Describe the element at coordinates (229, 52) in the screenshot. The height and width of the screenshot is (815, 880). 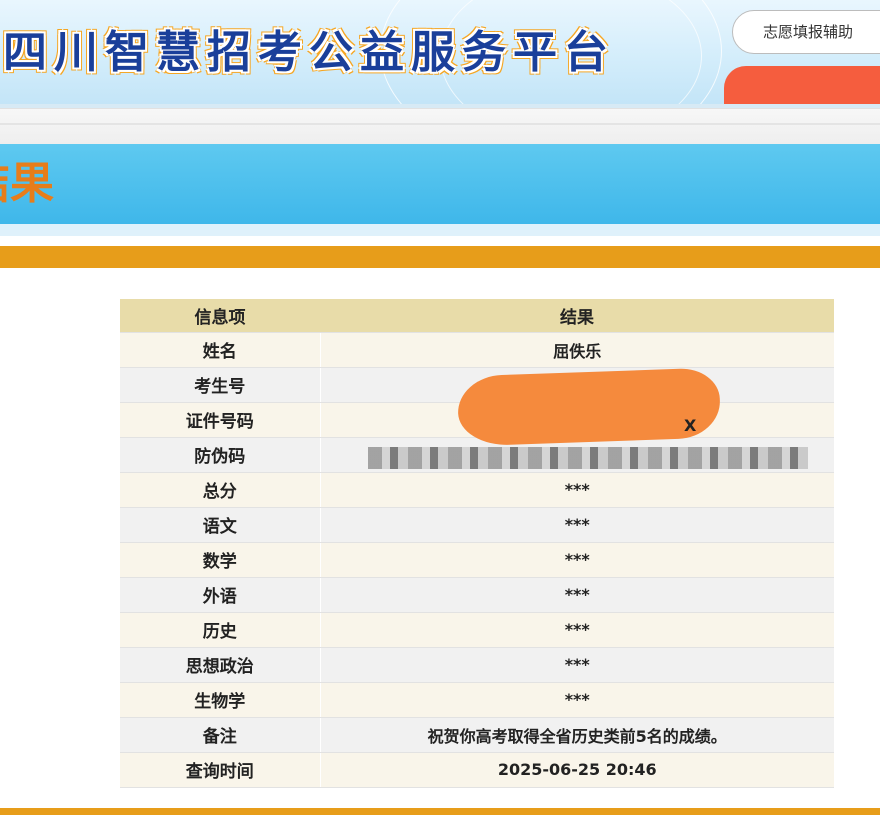
I see `platform-title-char: 招` at that location.